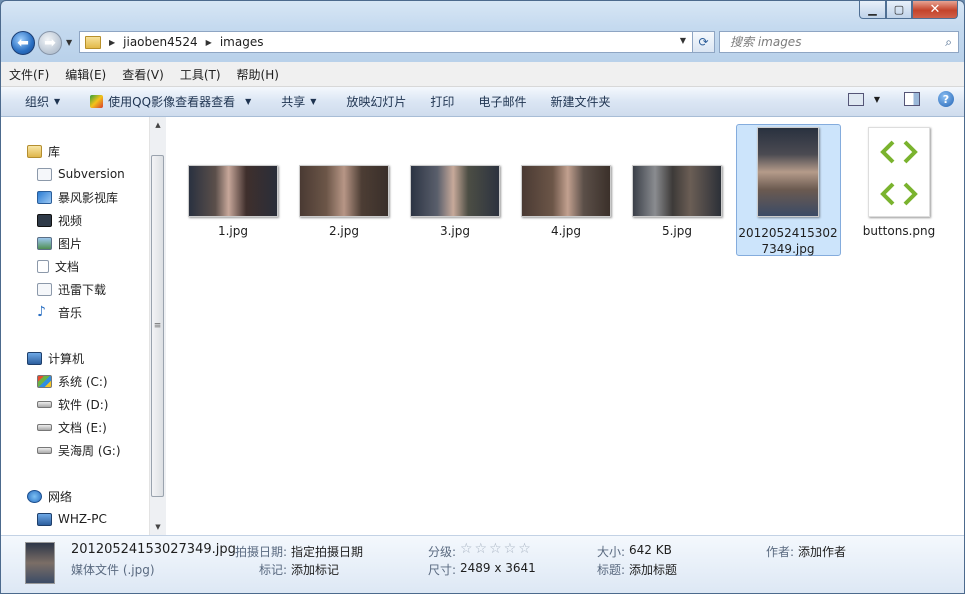 This screenshot has width=965, height=594. Describe the element at coordinates (830, 42) in the screenshot. I see `search-input` at that location.